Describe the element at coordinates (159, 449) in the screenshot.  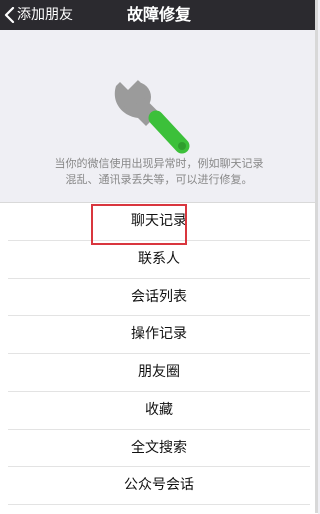
I see `list-item-full-text-search: 全文搜索` at that location.